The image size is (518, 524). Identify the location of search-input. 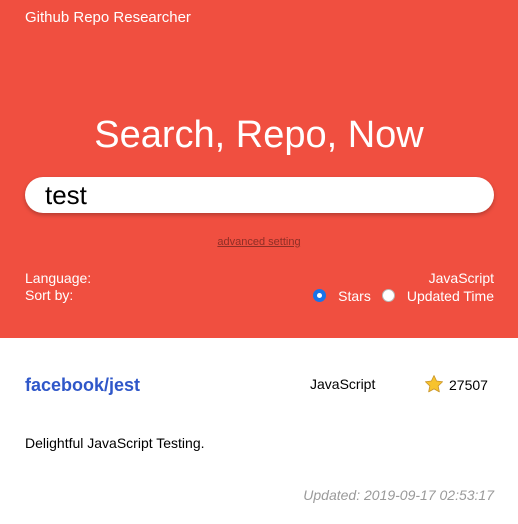
(260, 195).